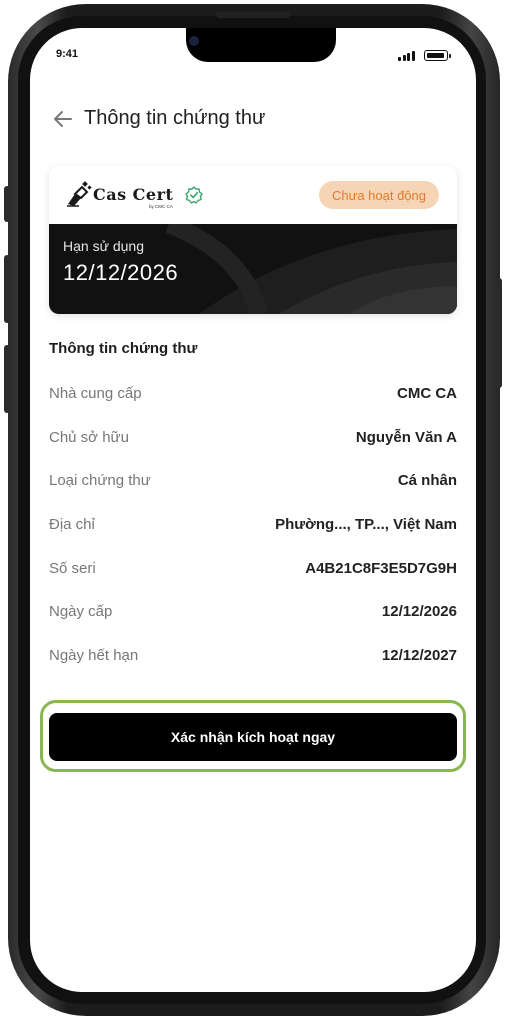  Describe the element at coordinates (63, 119) in the screenshot. I see `back-arrow-icon` at that location.